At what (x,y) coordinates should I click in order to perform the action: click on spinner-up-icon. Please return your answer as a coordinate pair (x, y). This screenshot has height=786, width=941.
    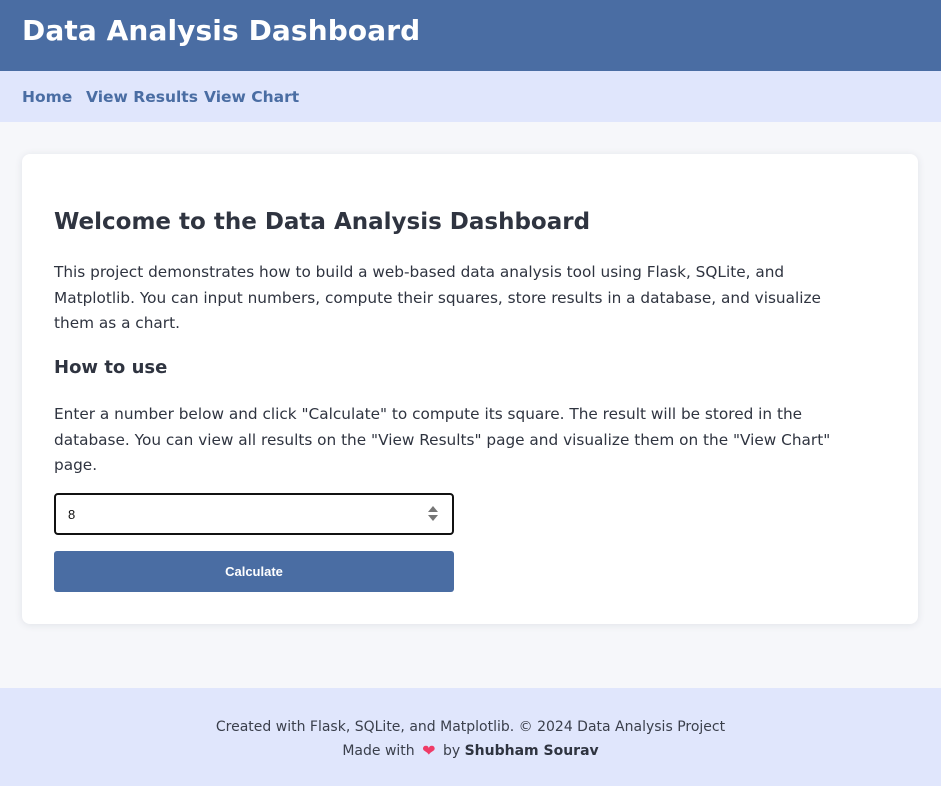
    Looking at the image, I should click on (433, 509).